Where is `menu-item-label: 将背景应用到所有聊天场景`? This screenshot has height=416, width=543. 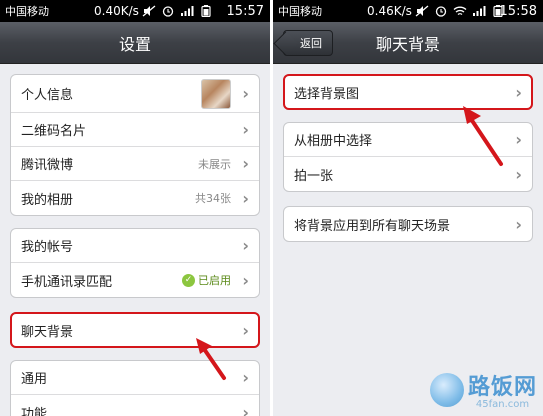 menu-item-label: 将背景应用到所有聊天场景 is located at coordinates (372, 226).